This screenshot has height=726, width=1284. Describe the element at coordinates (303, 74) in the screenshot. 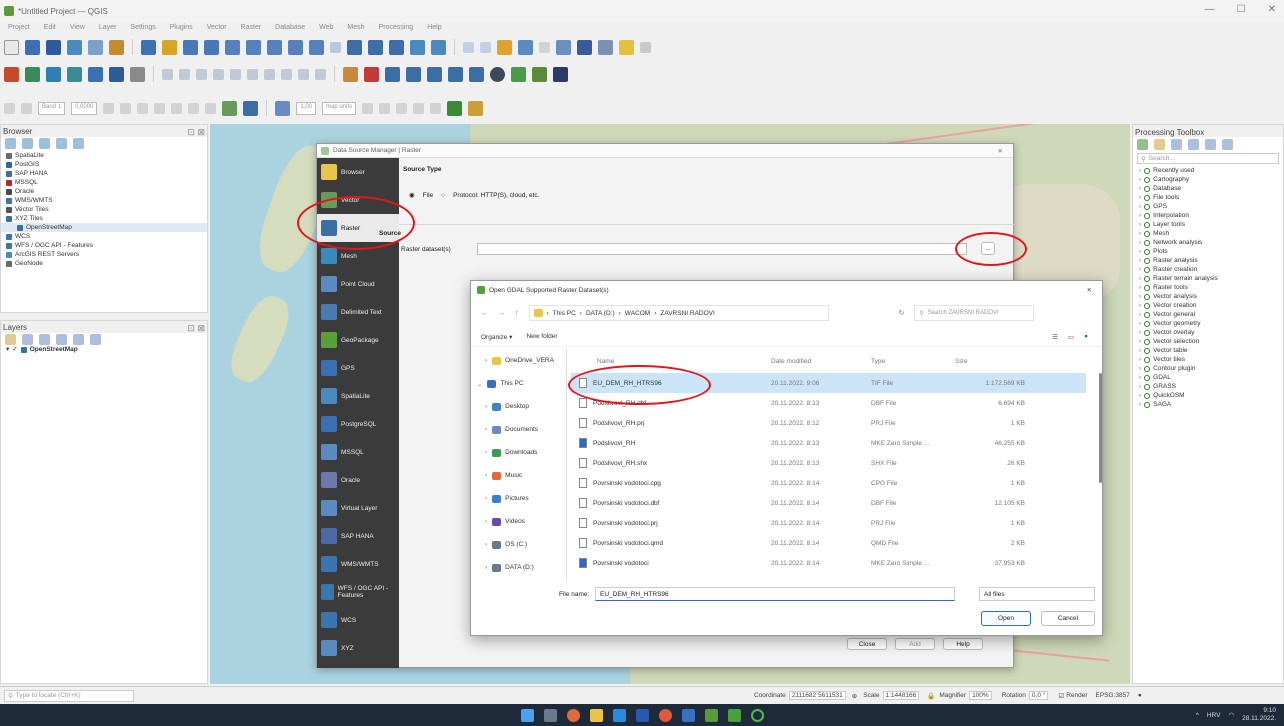

I see `undo-icon` at that location.